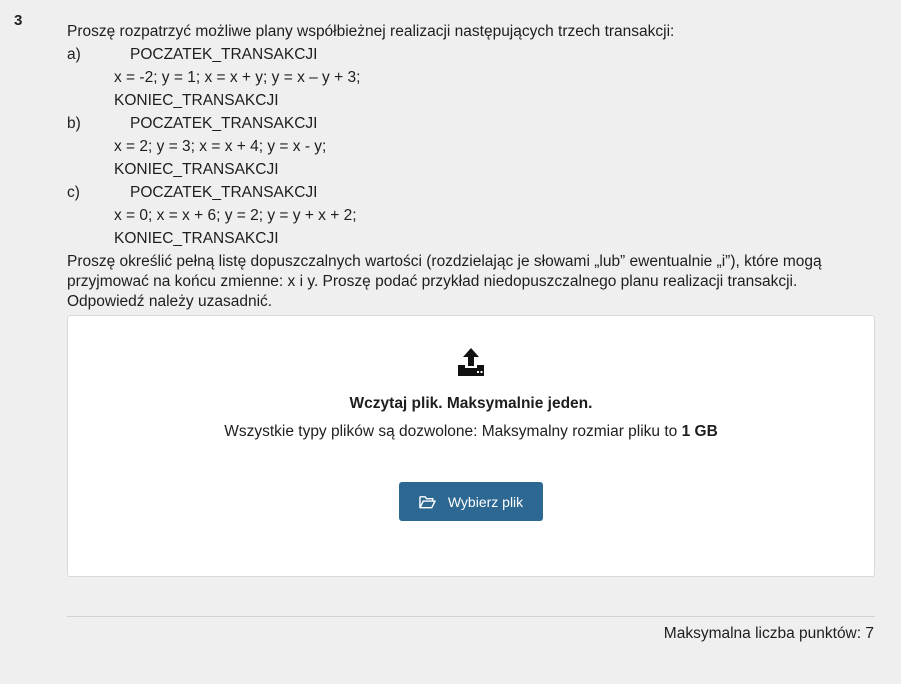 The image size is (901, 684). Describe the element at coordinates (74, 54) in the screenshot. I see `transaction-label: a)` at that location.